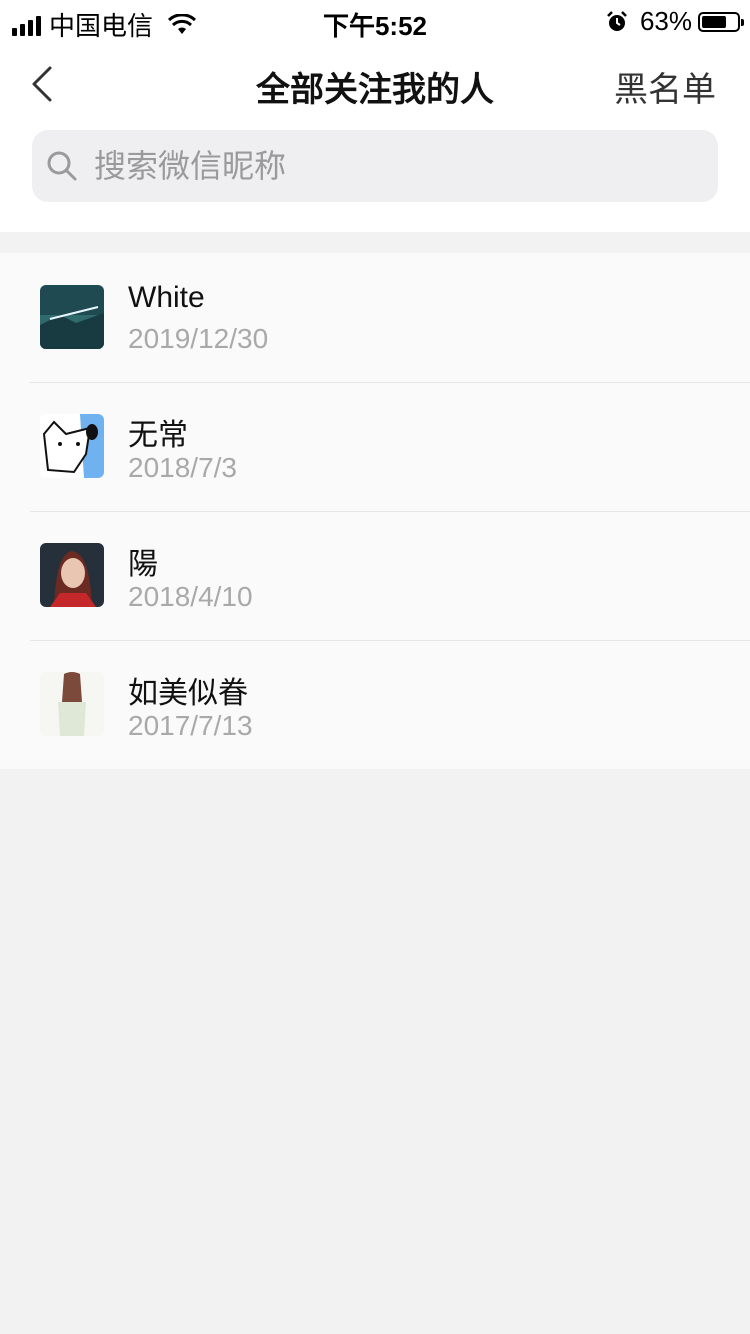  I want to click on follow-date: 2018/4/10, so click(190, 596).